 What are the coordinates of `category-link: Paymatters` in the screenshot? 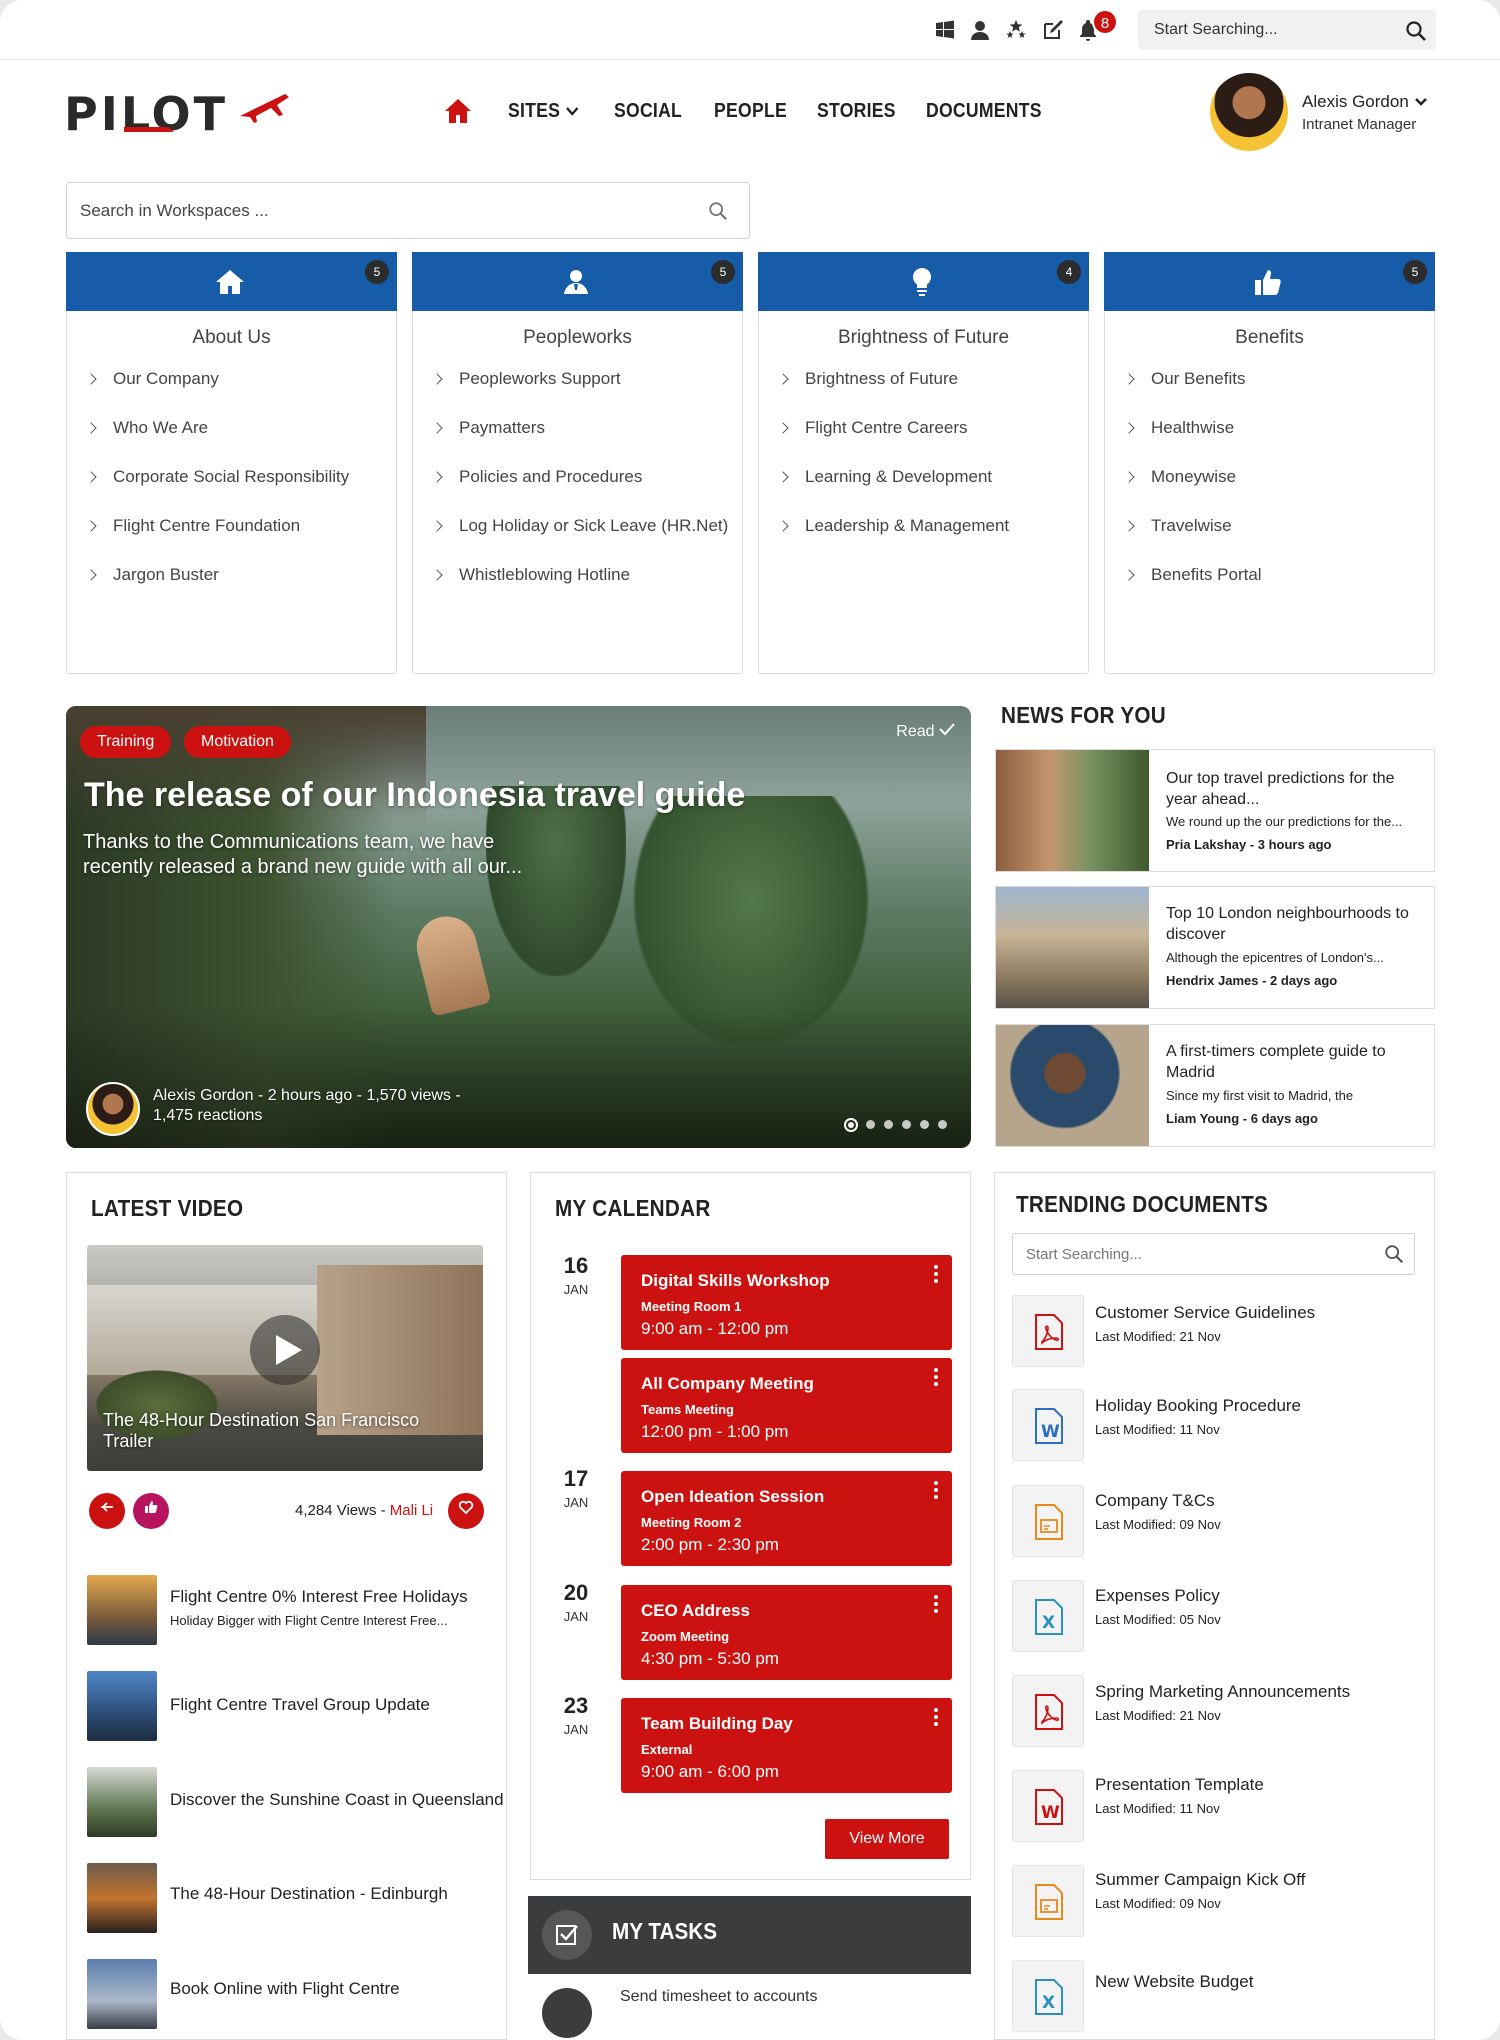 It's located at (488, 428).